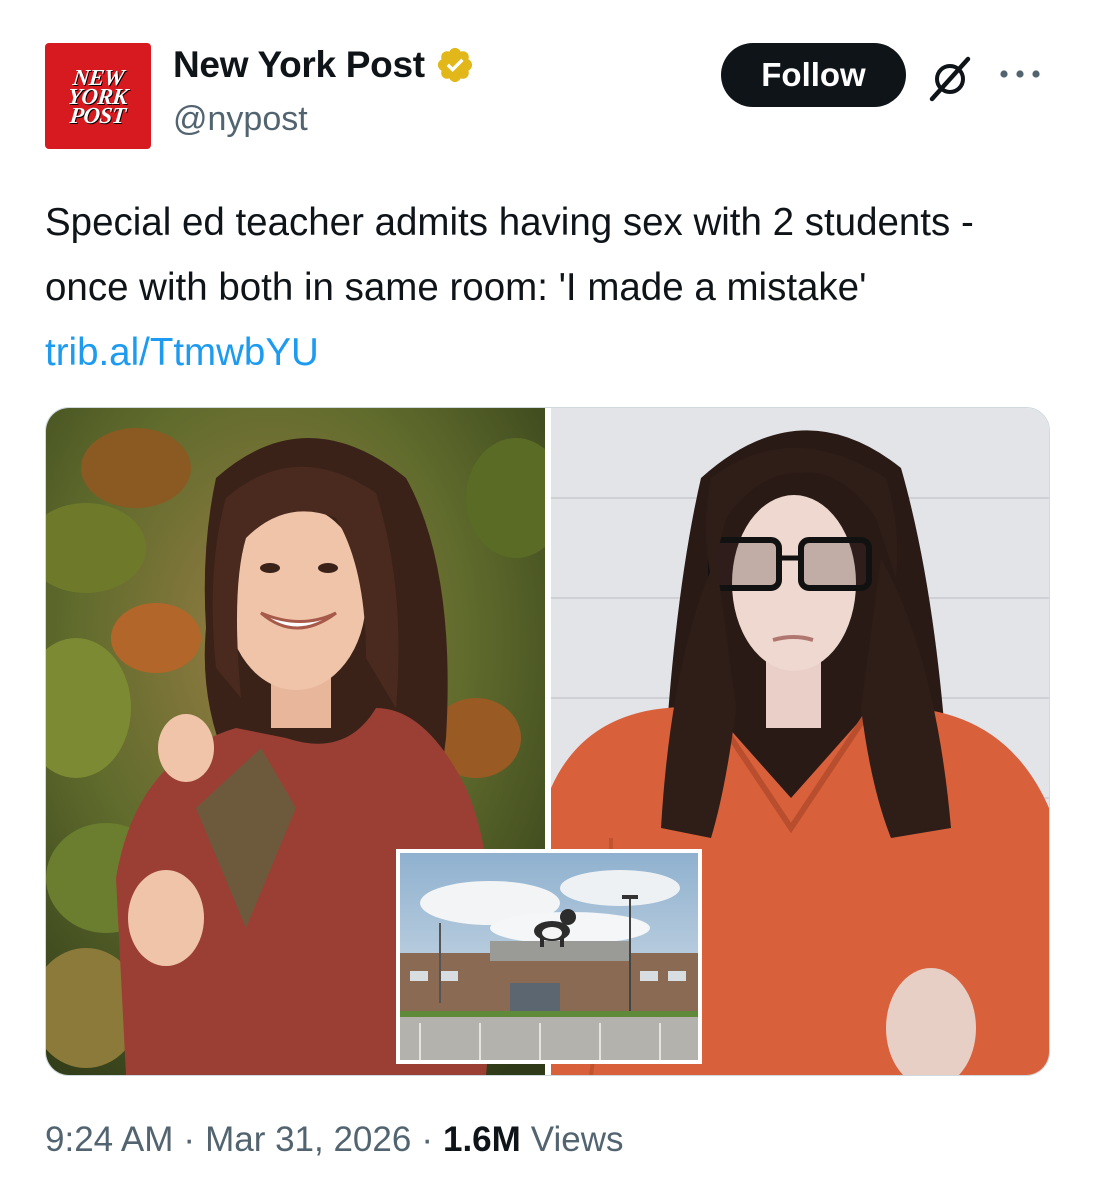 The height and width of the screenshot is (1200, 1093). What do you see at coordinates (549, 956) in the screenshot?
I see `photo-inset-school` at bounding box center [549, 956].